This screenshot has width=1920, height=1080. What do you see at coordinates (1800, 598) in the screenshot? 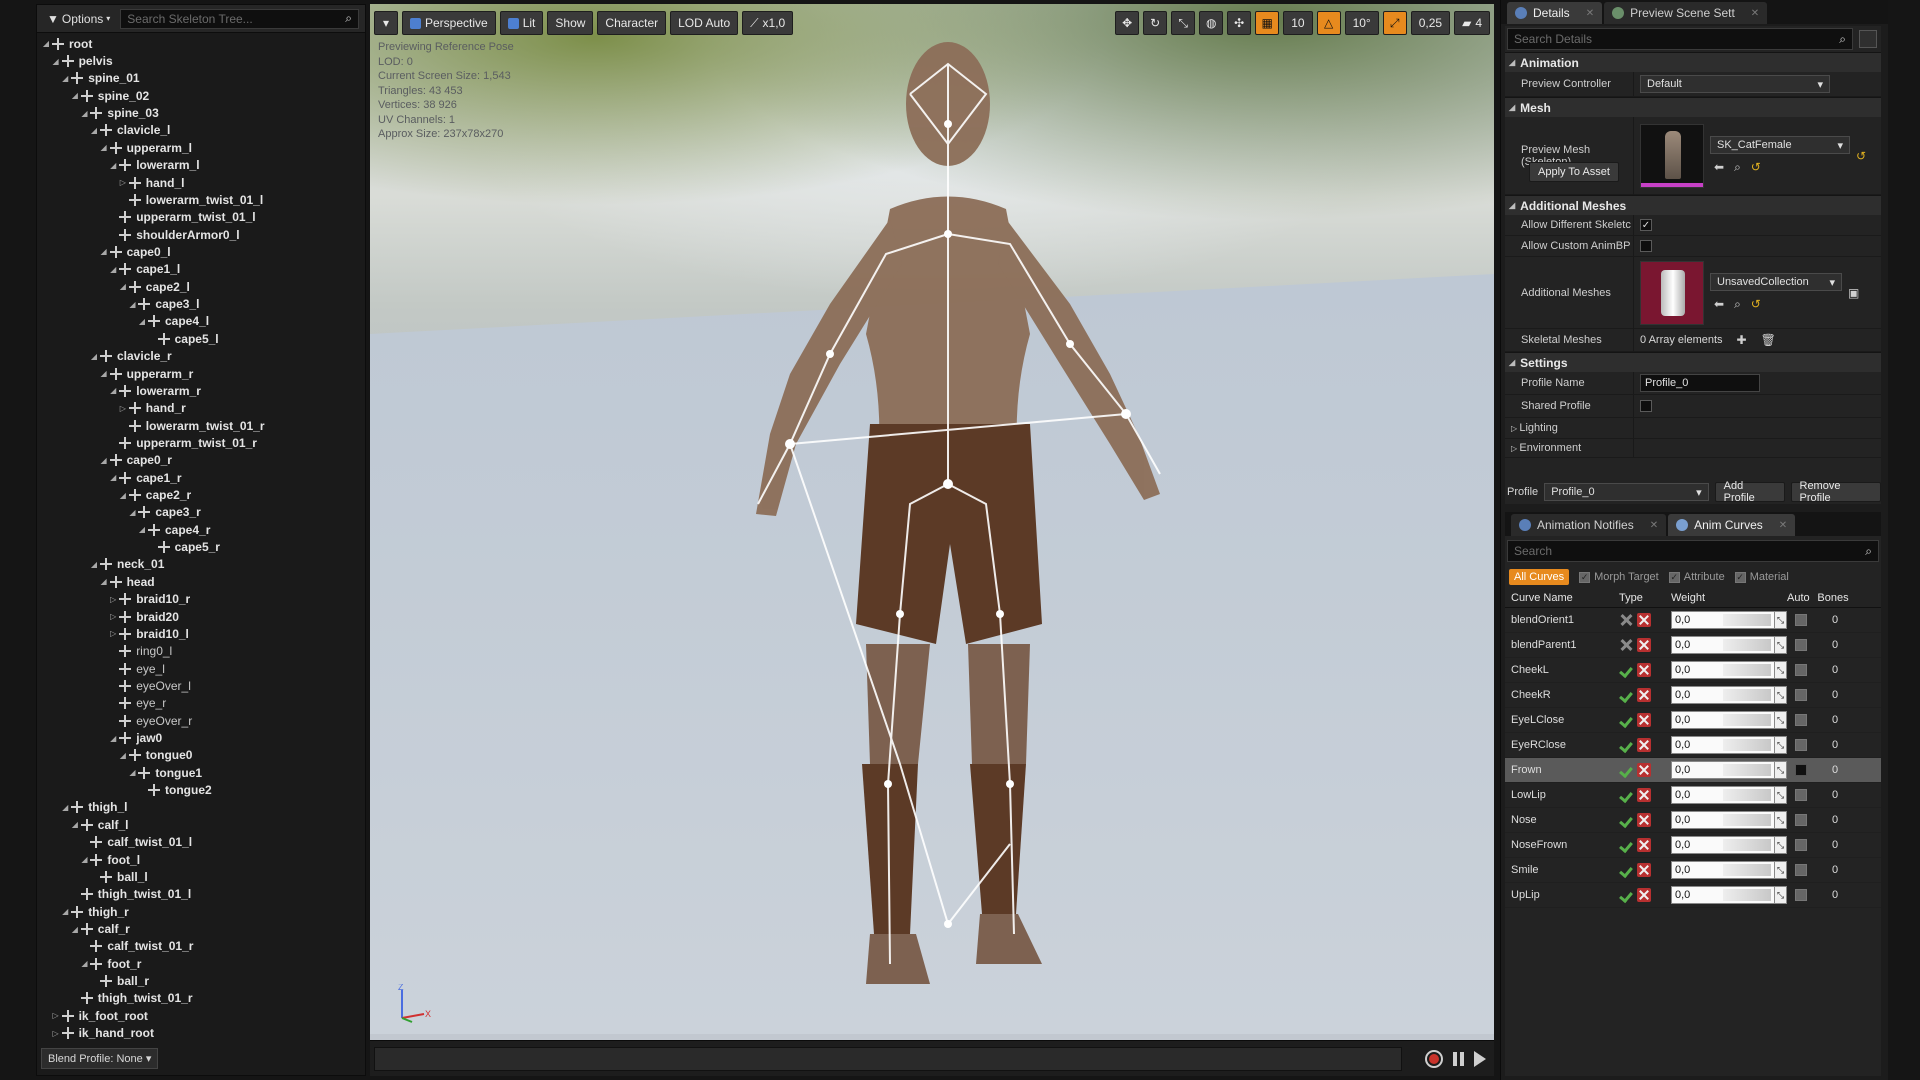
I see `col-auto: Auto` at bounding box center [1800, 598].